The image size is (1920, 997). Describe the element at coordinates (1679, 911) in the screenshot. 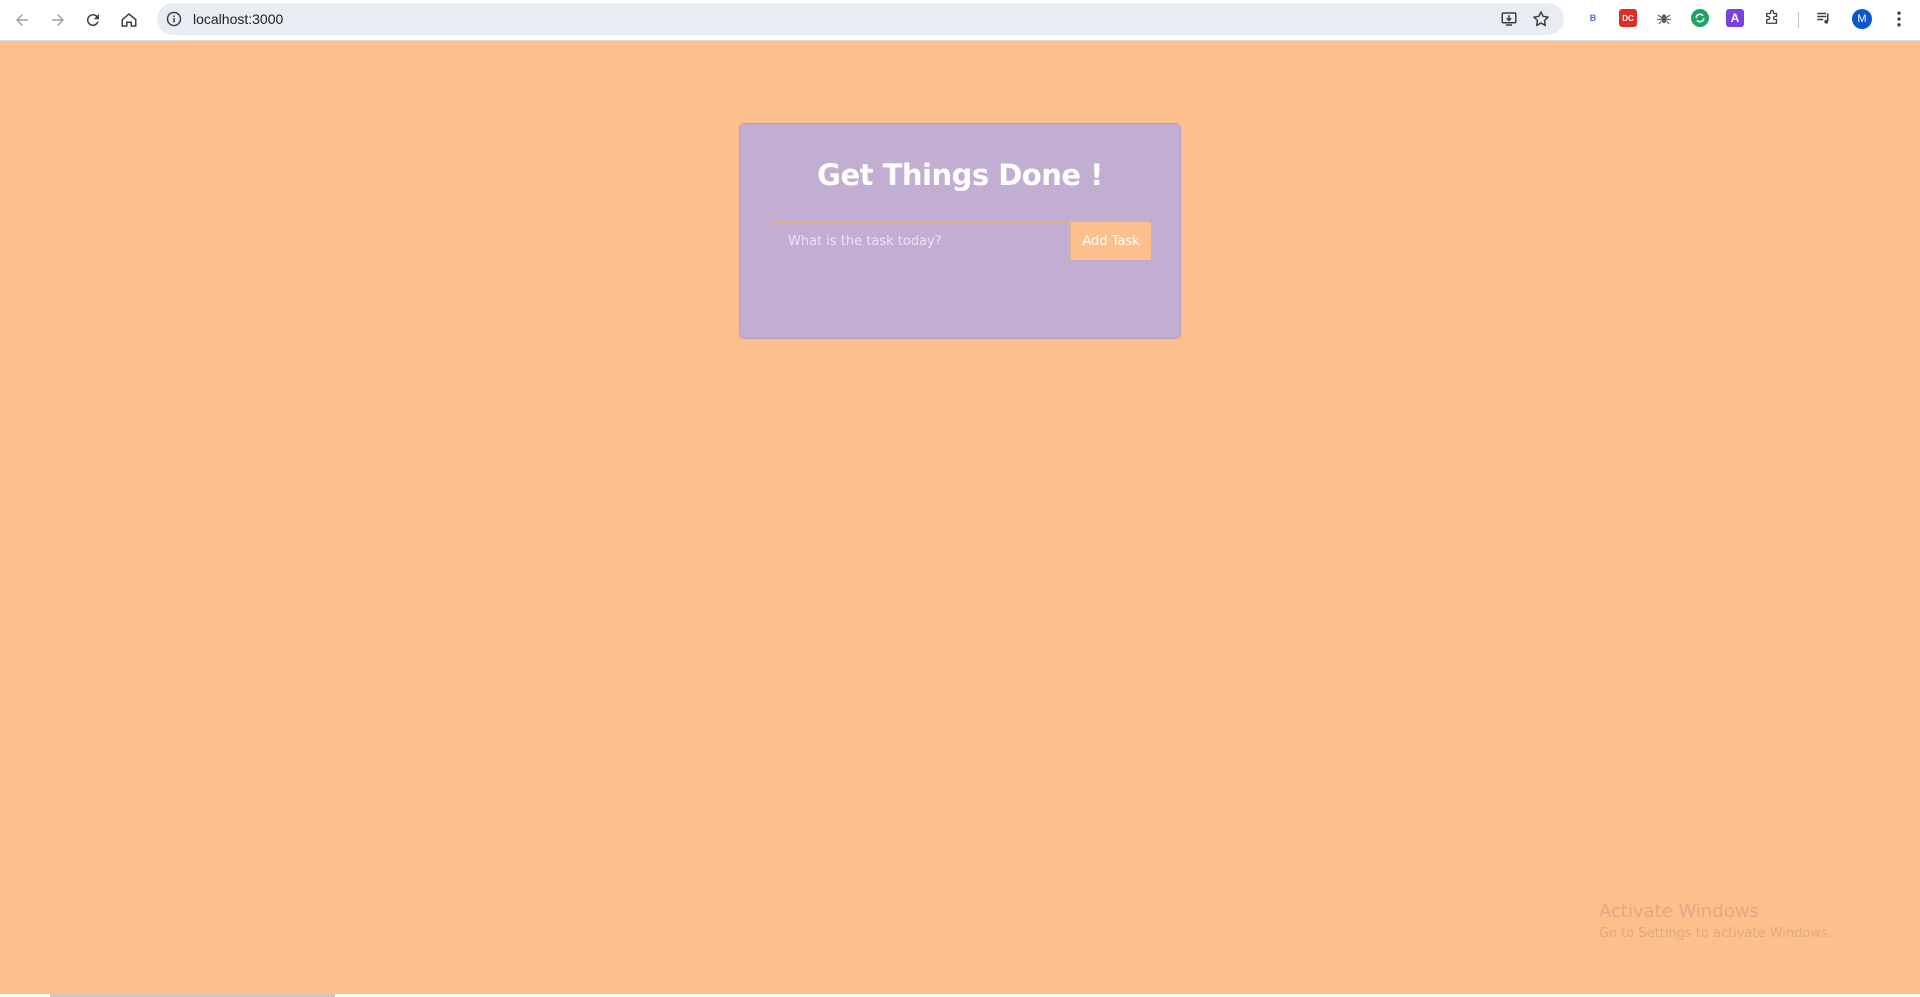

I see `watermark-title: Activate Windows` at that location.